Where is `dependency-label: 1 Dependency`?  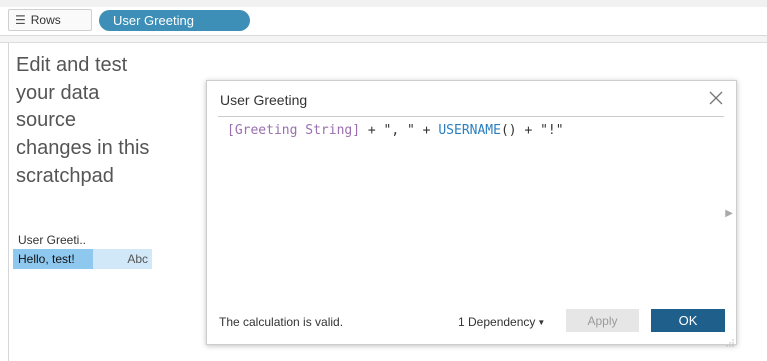 dependency-label: 1 Dependency is located at coordinates (497, 322).